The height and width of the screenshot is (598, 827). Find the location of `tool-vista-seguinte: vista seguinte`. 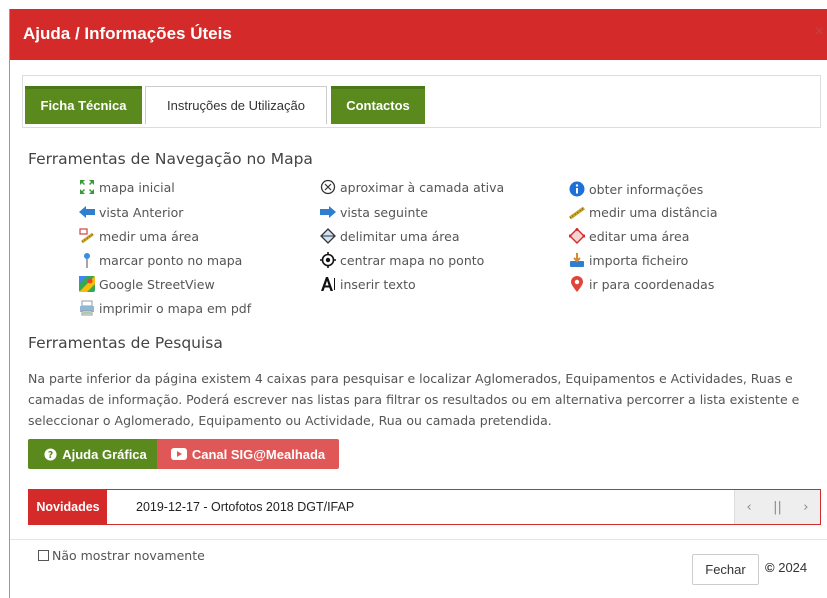

tool-vista-seguinte: vista seguinte is located at coordinates (373, 212).